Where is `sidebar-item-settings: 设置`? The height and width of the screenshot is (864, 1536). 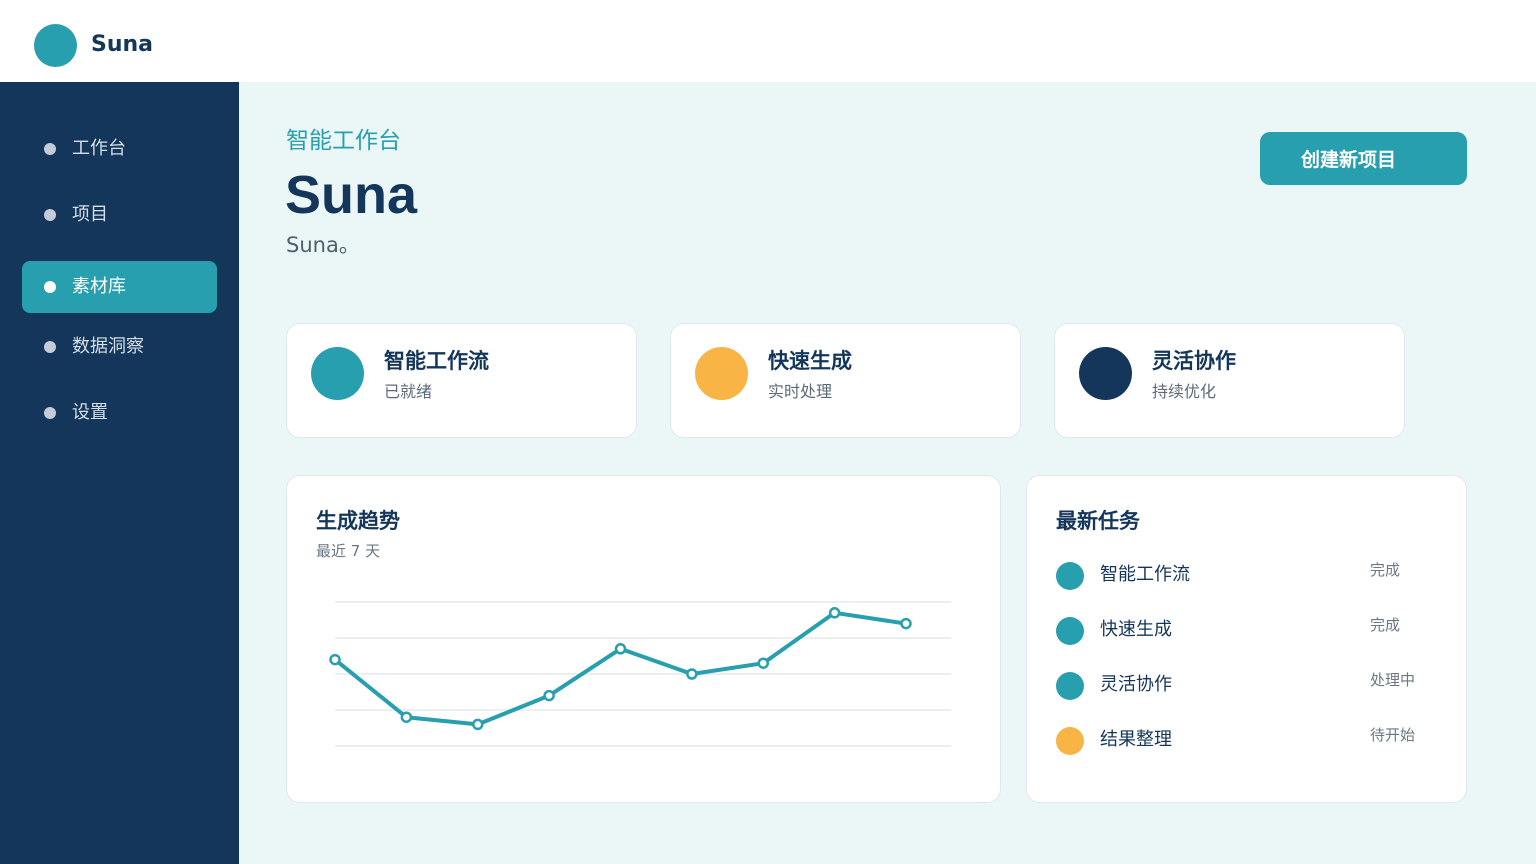
sidebar-item-settings: 设置 is located at coordinates (119, 413).